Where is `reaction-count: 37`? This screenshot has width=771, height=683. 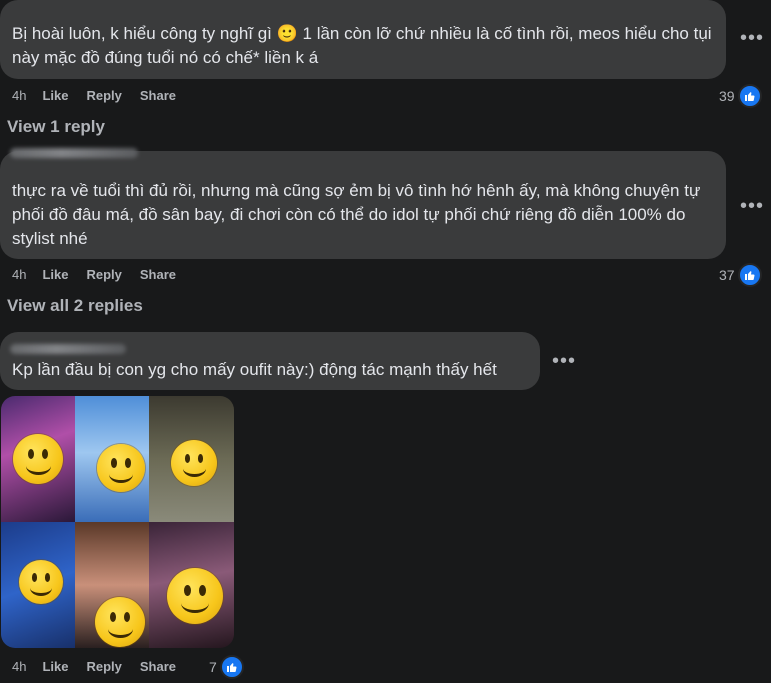
reaction-count: 37 is located at coordinates (727, 275).